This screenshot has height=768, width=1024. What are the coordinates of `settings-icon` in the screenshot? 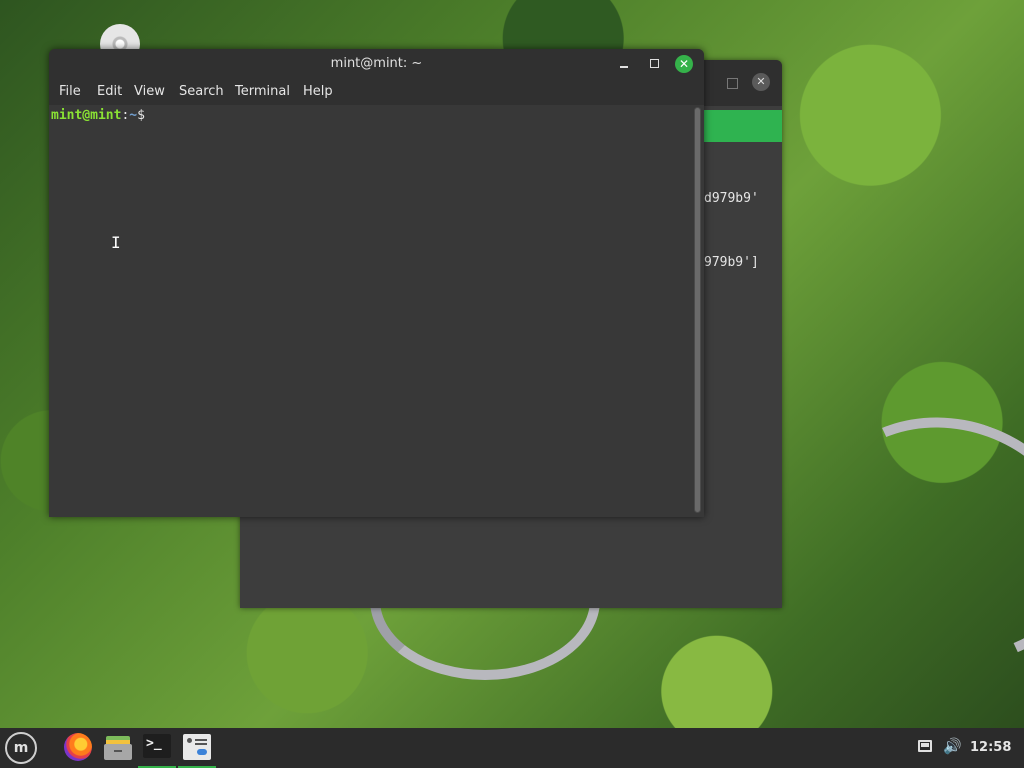 It's located at (197, 747).